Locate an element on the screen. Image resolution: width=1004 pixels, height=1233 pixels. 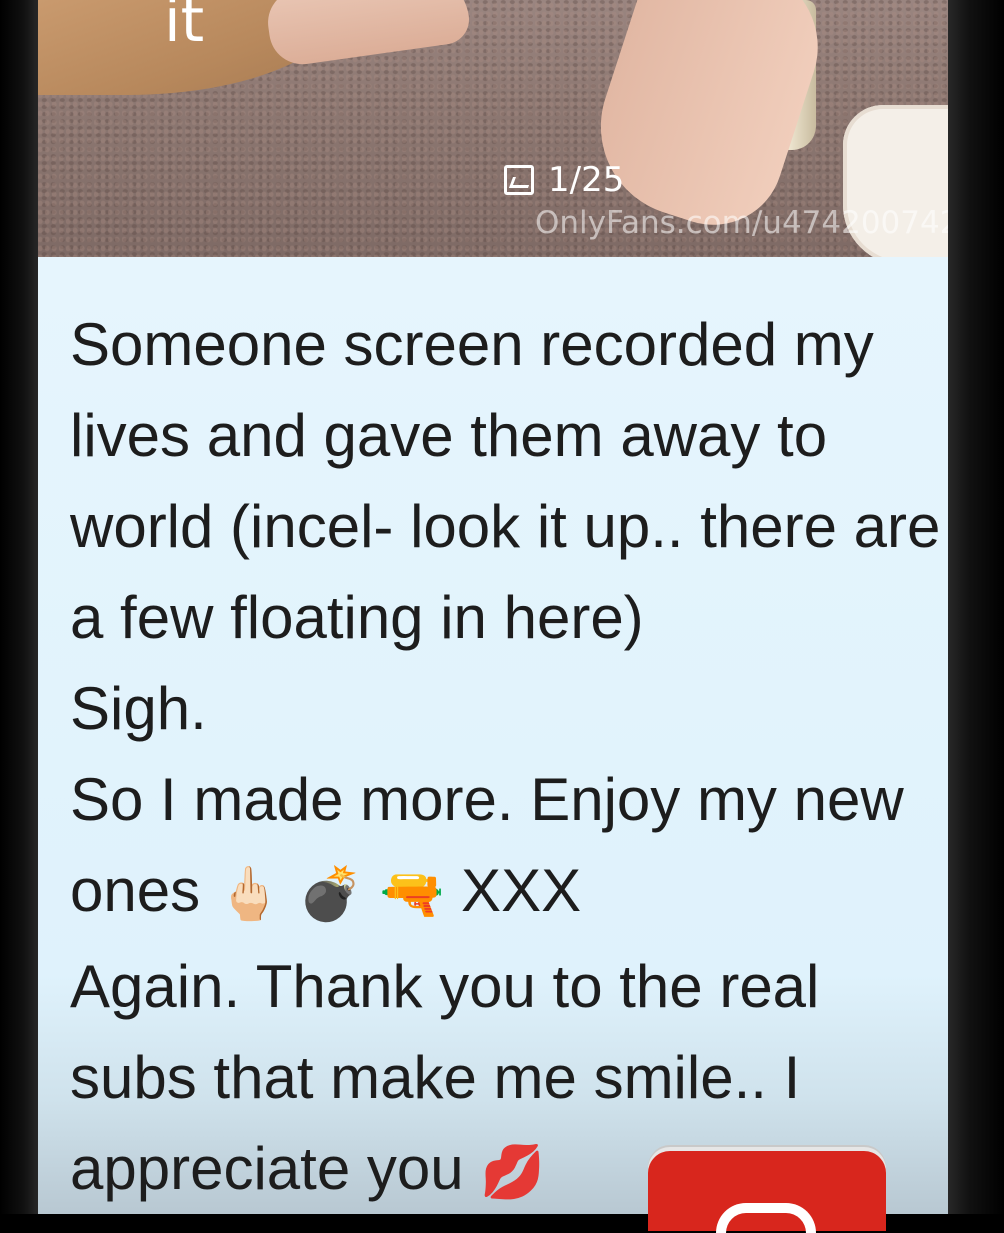
post-line: Again. Thank you to the real is located at coordinates (445, 986).